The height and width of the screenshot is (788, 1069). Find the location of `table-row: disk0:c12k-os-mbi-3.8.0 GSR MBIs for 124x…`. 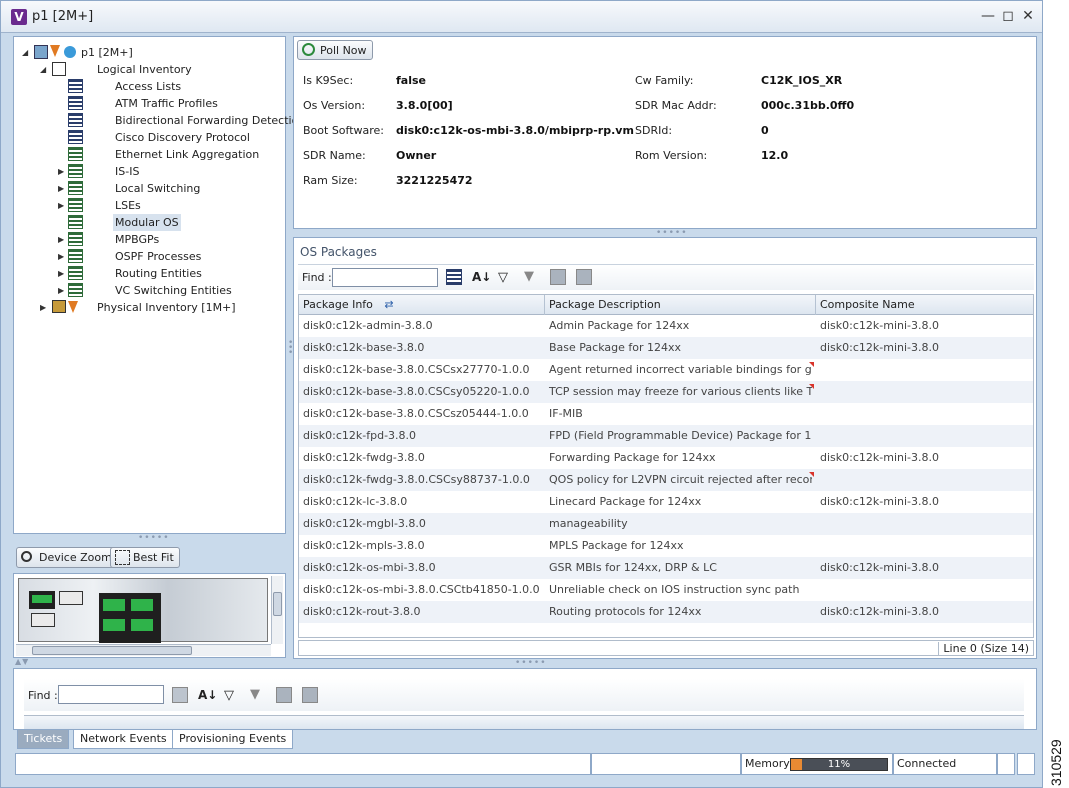

table-row: disk0:c12k-os-mbi-3.8.0 GSR MBIs for 124x… is located at coordinates (666, 568).